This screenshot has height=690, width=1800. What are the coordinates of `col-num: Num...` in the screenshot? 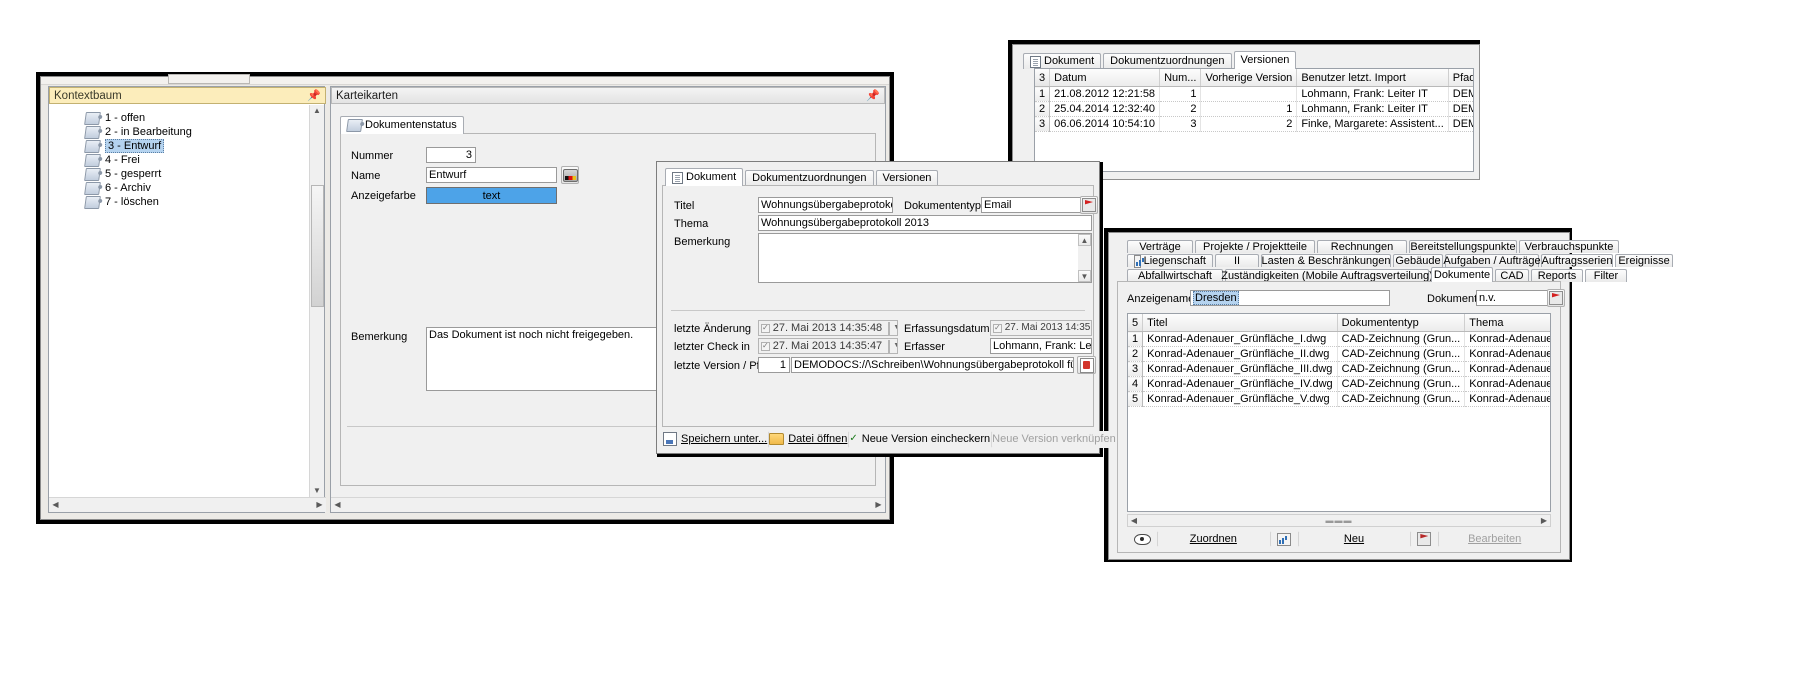 It's located at (1180, 78).